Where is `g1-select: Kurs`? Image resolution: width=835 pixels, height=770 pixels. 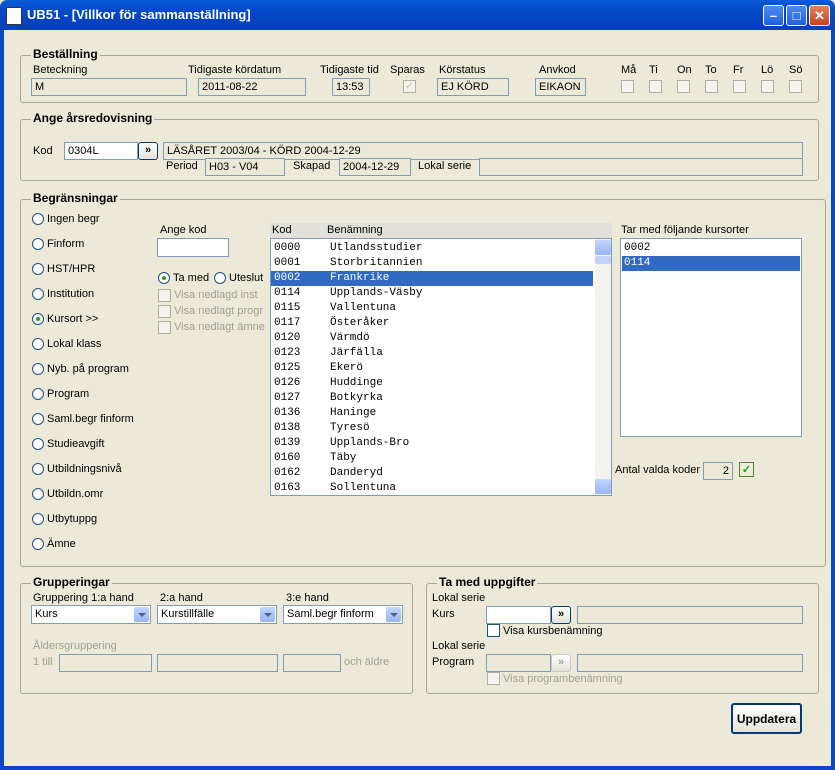
g1-select: Kurs is located at coordinates (91, 614).